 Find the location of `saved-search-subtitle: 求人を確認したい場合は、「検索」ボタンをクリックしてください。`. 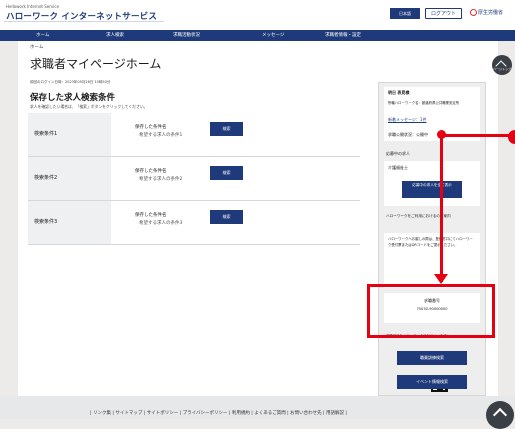

saved-search-subtitle: 求人を確認したい場合は、「検索」ボタンをクリックしてください。 is located at coordinates (89, 106).